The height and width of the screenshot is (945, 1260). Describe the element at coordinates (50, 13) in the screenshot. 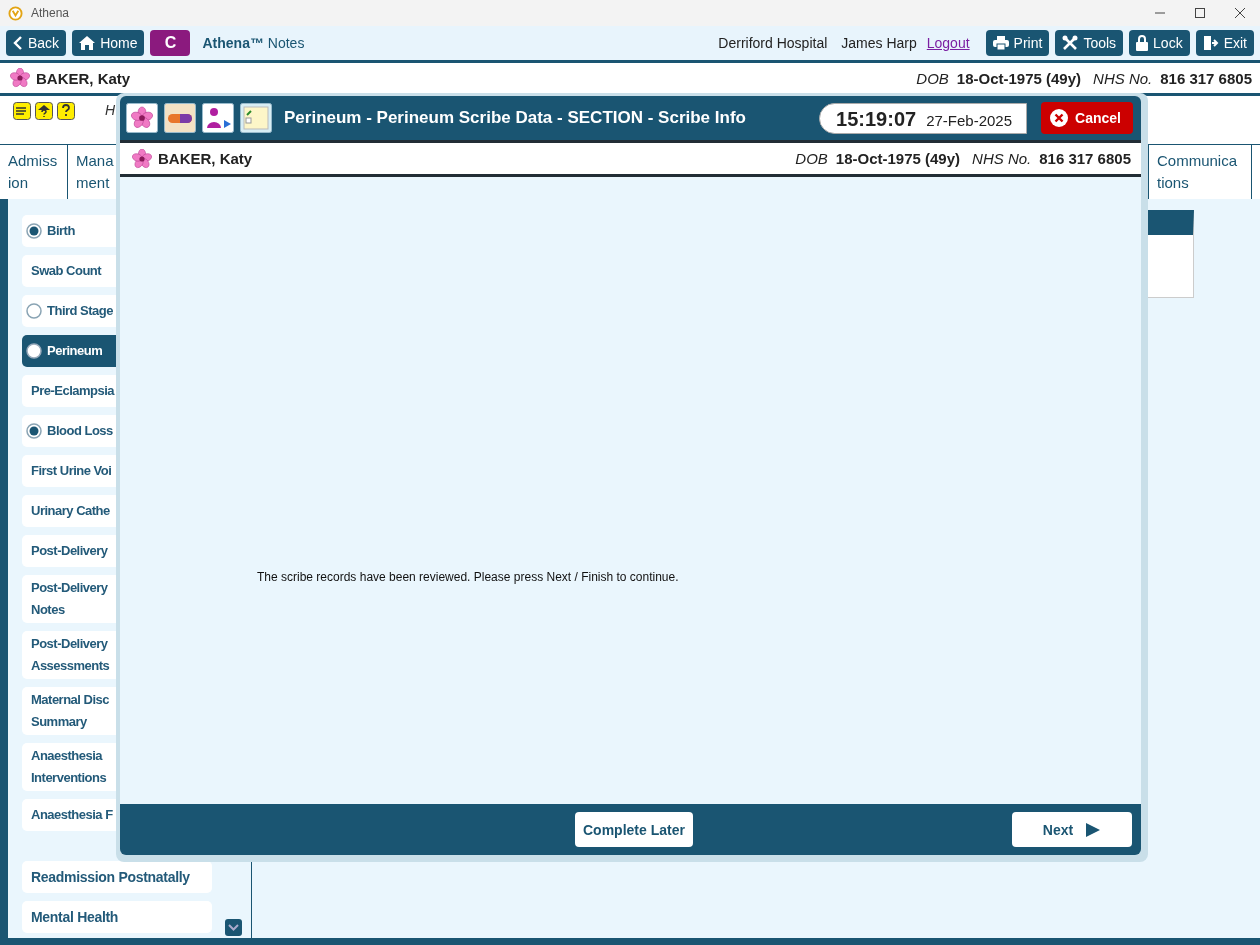

I see `window-title: Athena` at that location.